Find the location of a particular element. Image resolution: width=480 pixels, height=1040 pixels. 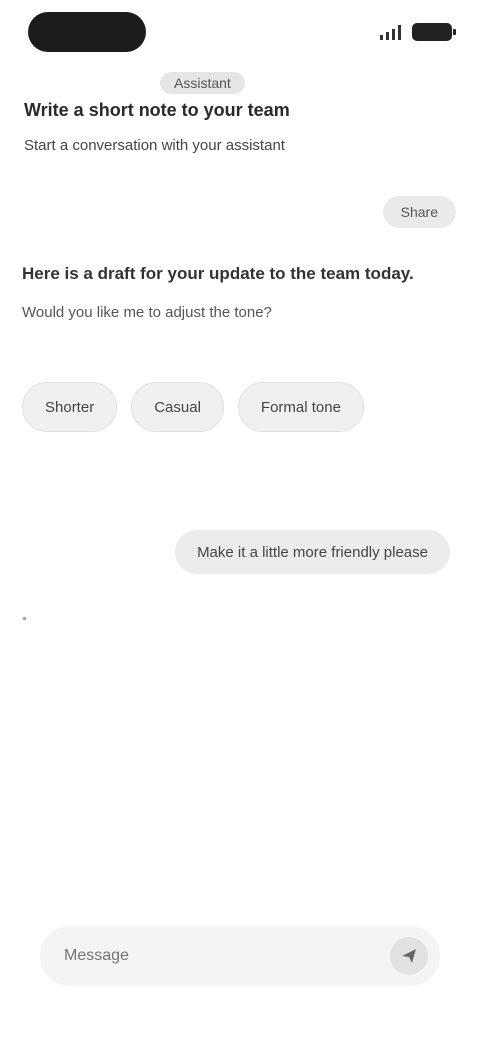

message-input is located at coordinates (204, 956).